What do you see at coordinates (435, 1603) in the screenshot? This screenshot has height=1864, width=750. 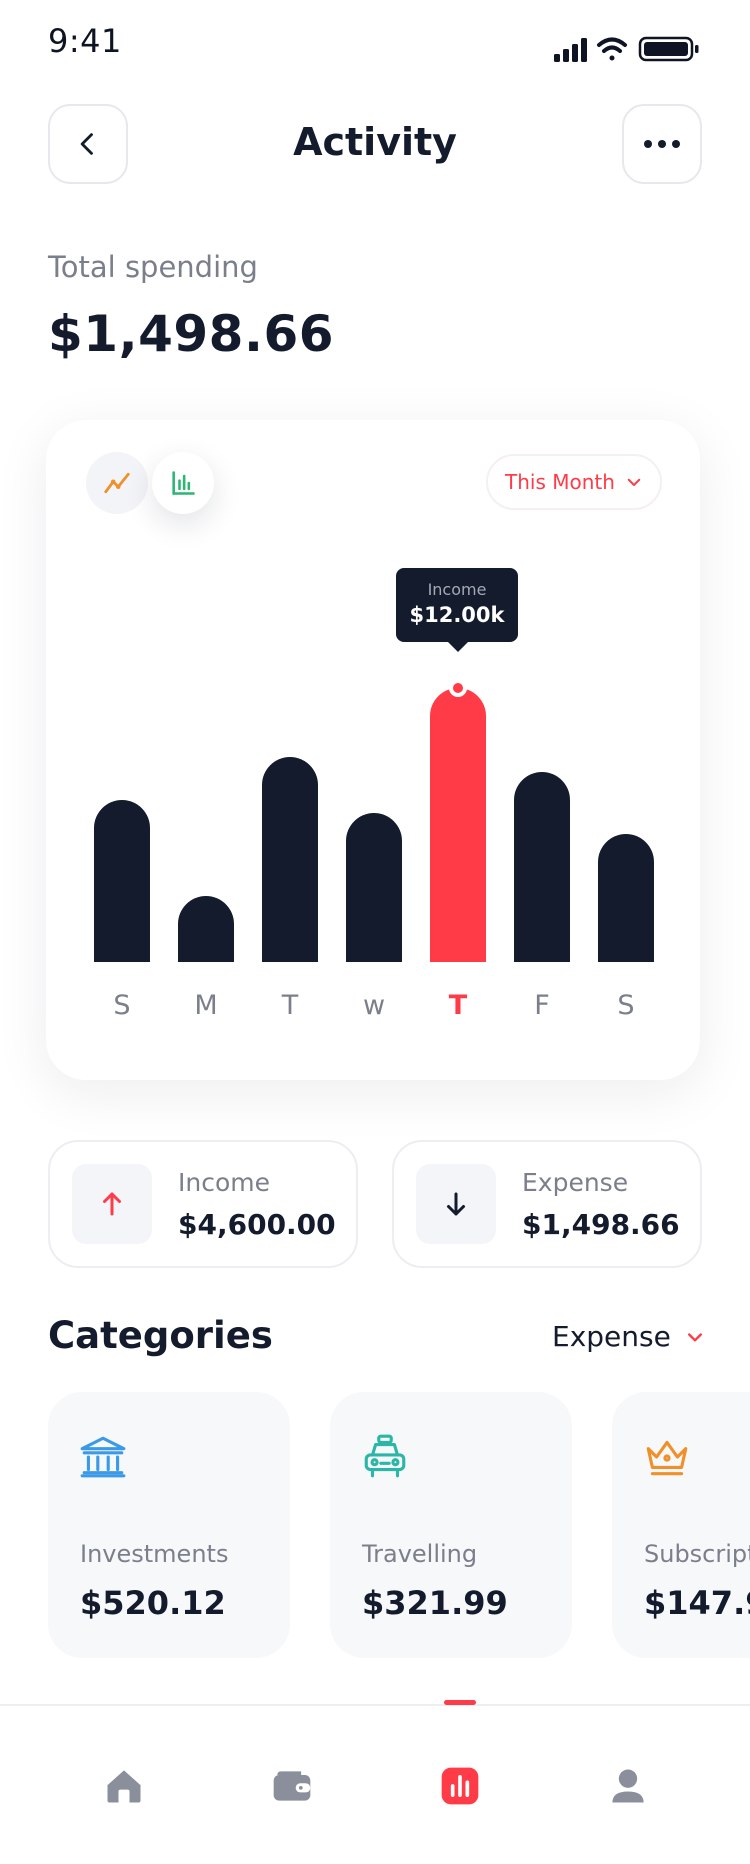 I see `category-value: $321.99` at bounding box center [435, 1603].